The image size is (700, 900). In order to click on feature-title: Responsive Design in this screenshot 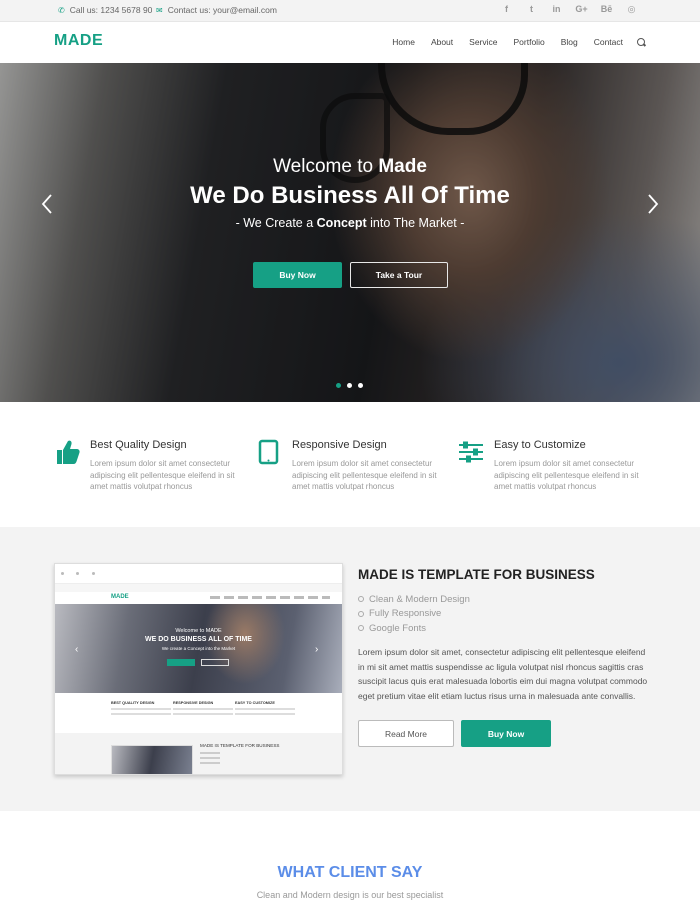, I will do `click(339, 445)`.